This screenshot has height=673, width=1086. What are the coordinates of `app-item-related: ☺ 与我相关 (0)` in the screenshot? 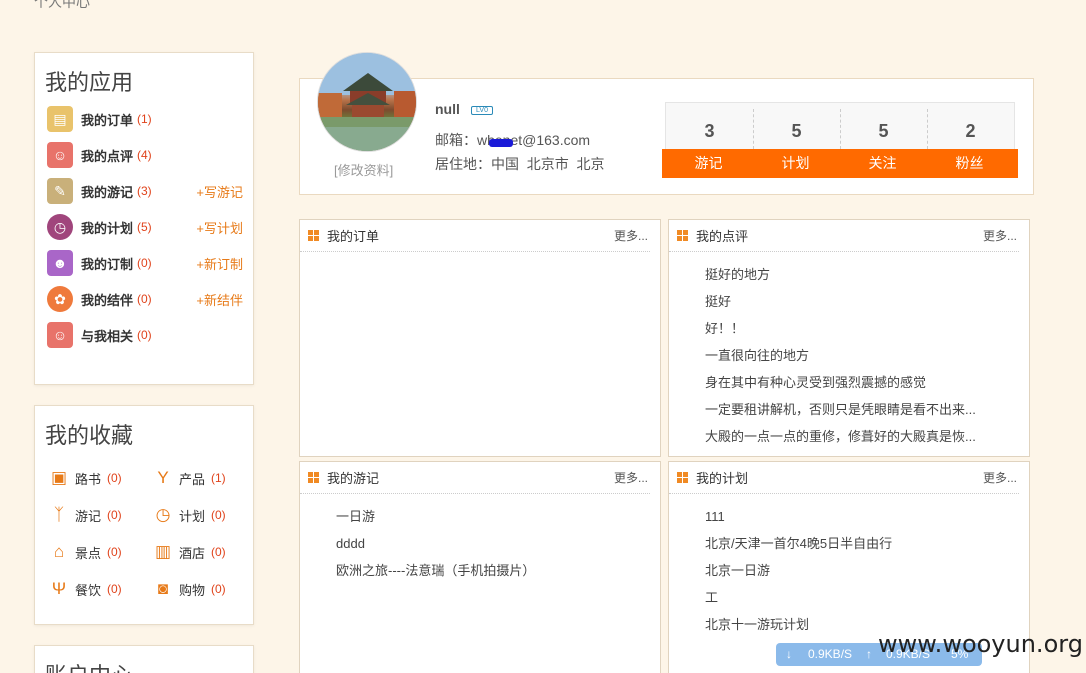 It's located at (144, 335).